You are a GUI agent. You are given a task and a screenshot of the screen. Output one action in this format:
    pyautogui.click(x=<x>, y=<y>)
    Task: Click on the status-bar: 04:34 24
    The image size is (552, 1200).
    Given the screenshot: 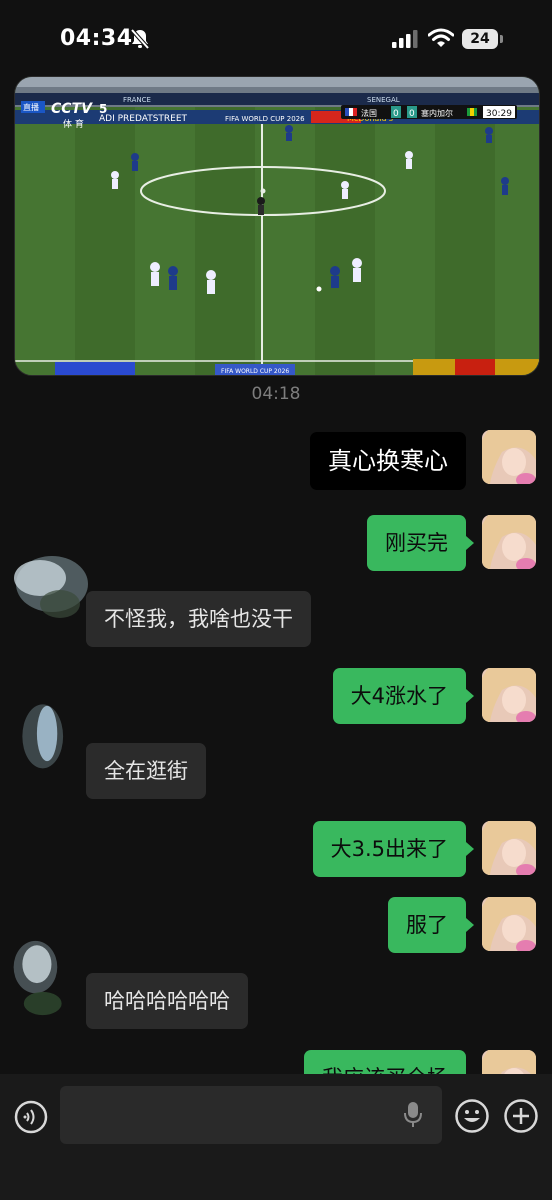 What is the action you would take?
    pyautogui.click(x=276, y=40)
    